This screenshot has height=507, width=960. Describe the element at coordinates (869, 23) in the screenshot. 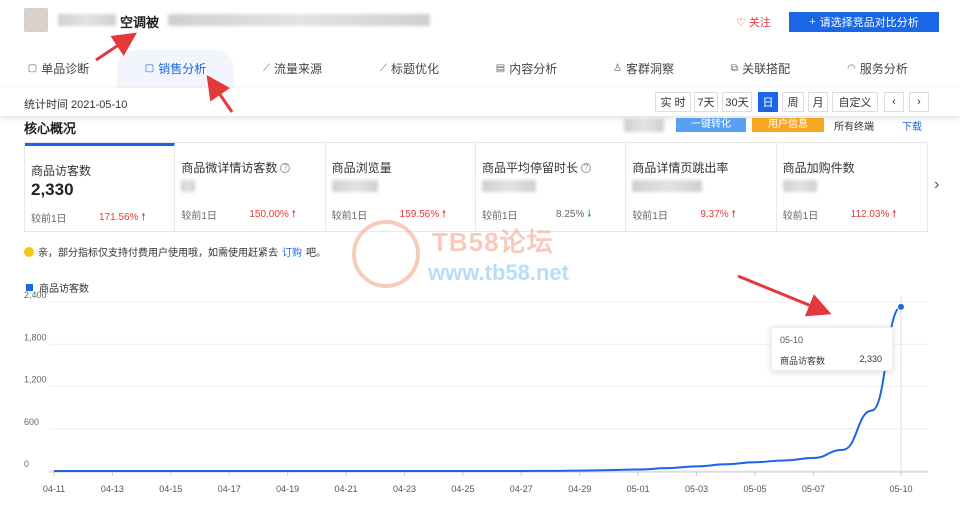

I see `compare-button-label: 请选择竞品对比分析` at that location.